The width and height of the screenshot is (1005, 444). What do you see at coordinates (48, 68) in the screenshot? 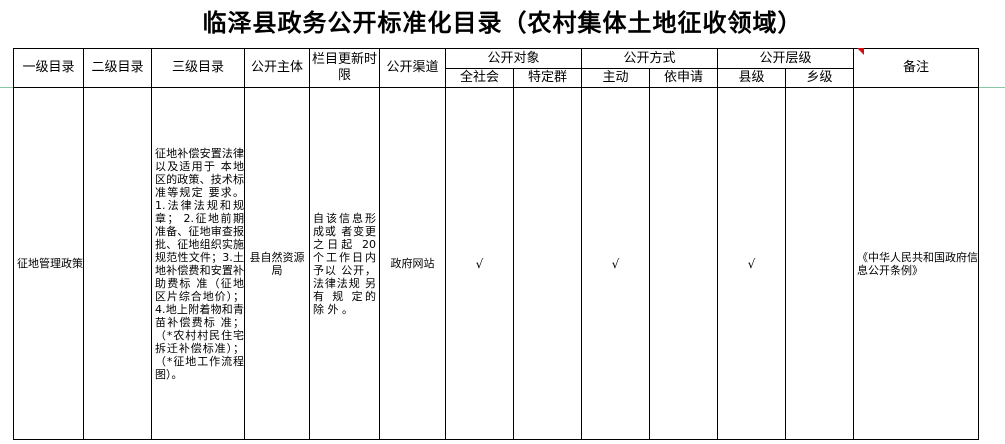
I see `header-level1: 一级目录` at bounding box center [48, 68].